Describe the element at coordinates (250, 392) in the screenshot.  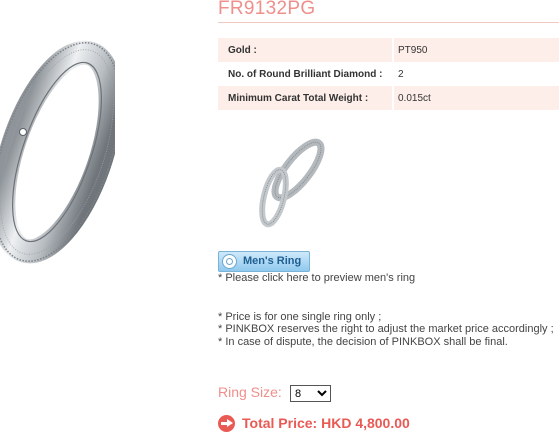
I see `ring-size-label: Ring Size:` at that location.